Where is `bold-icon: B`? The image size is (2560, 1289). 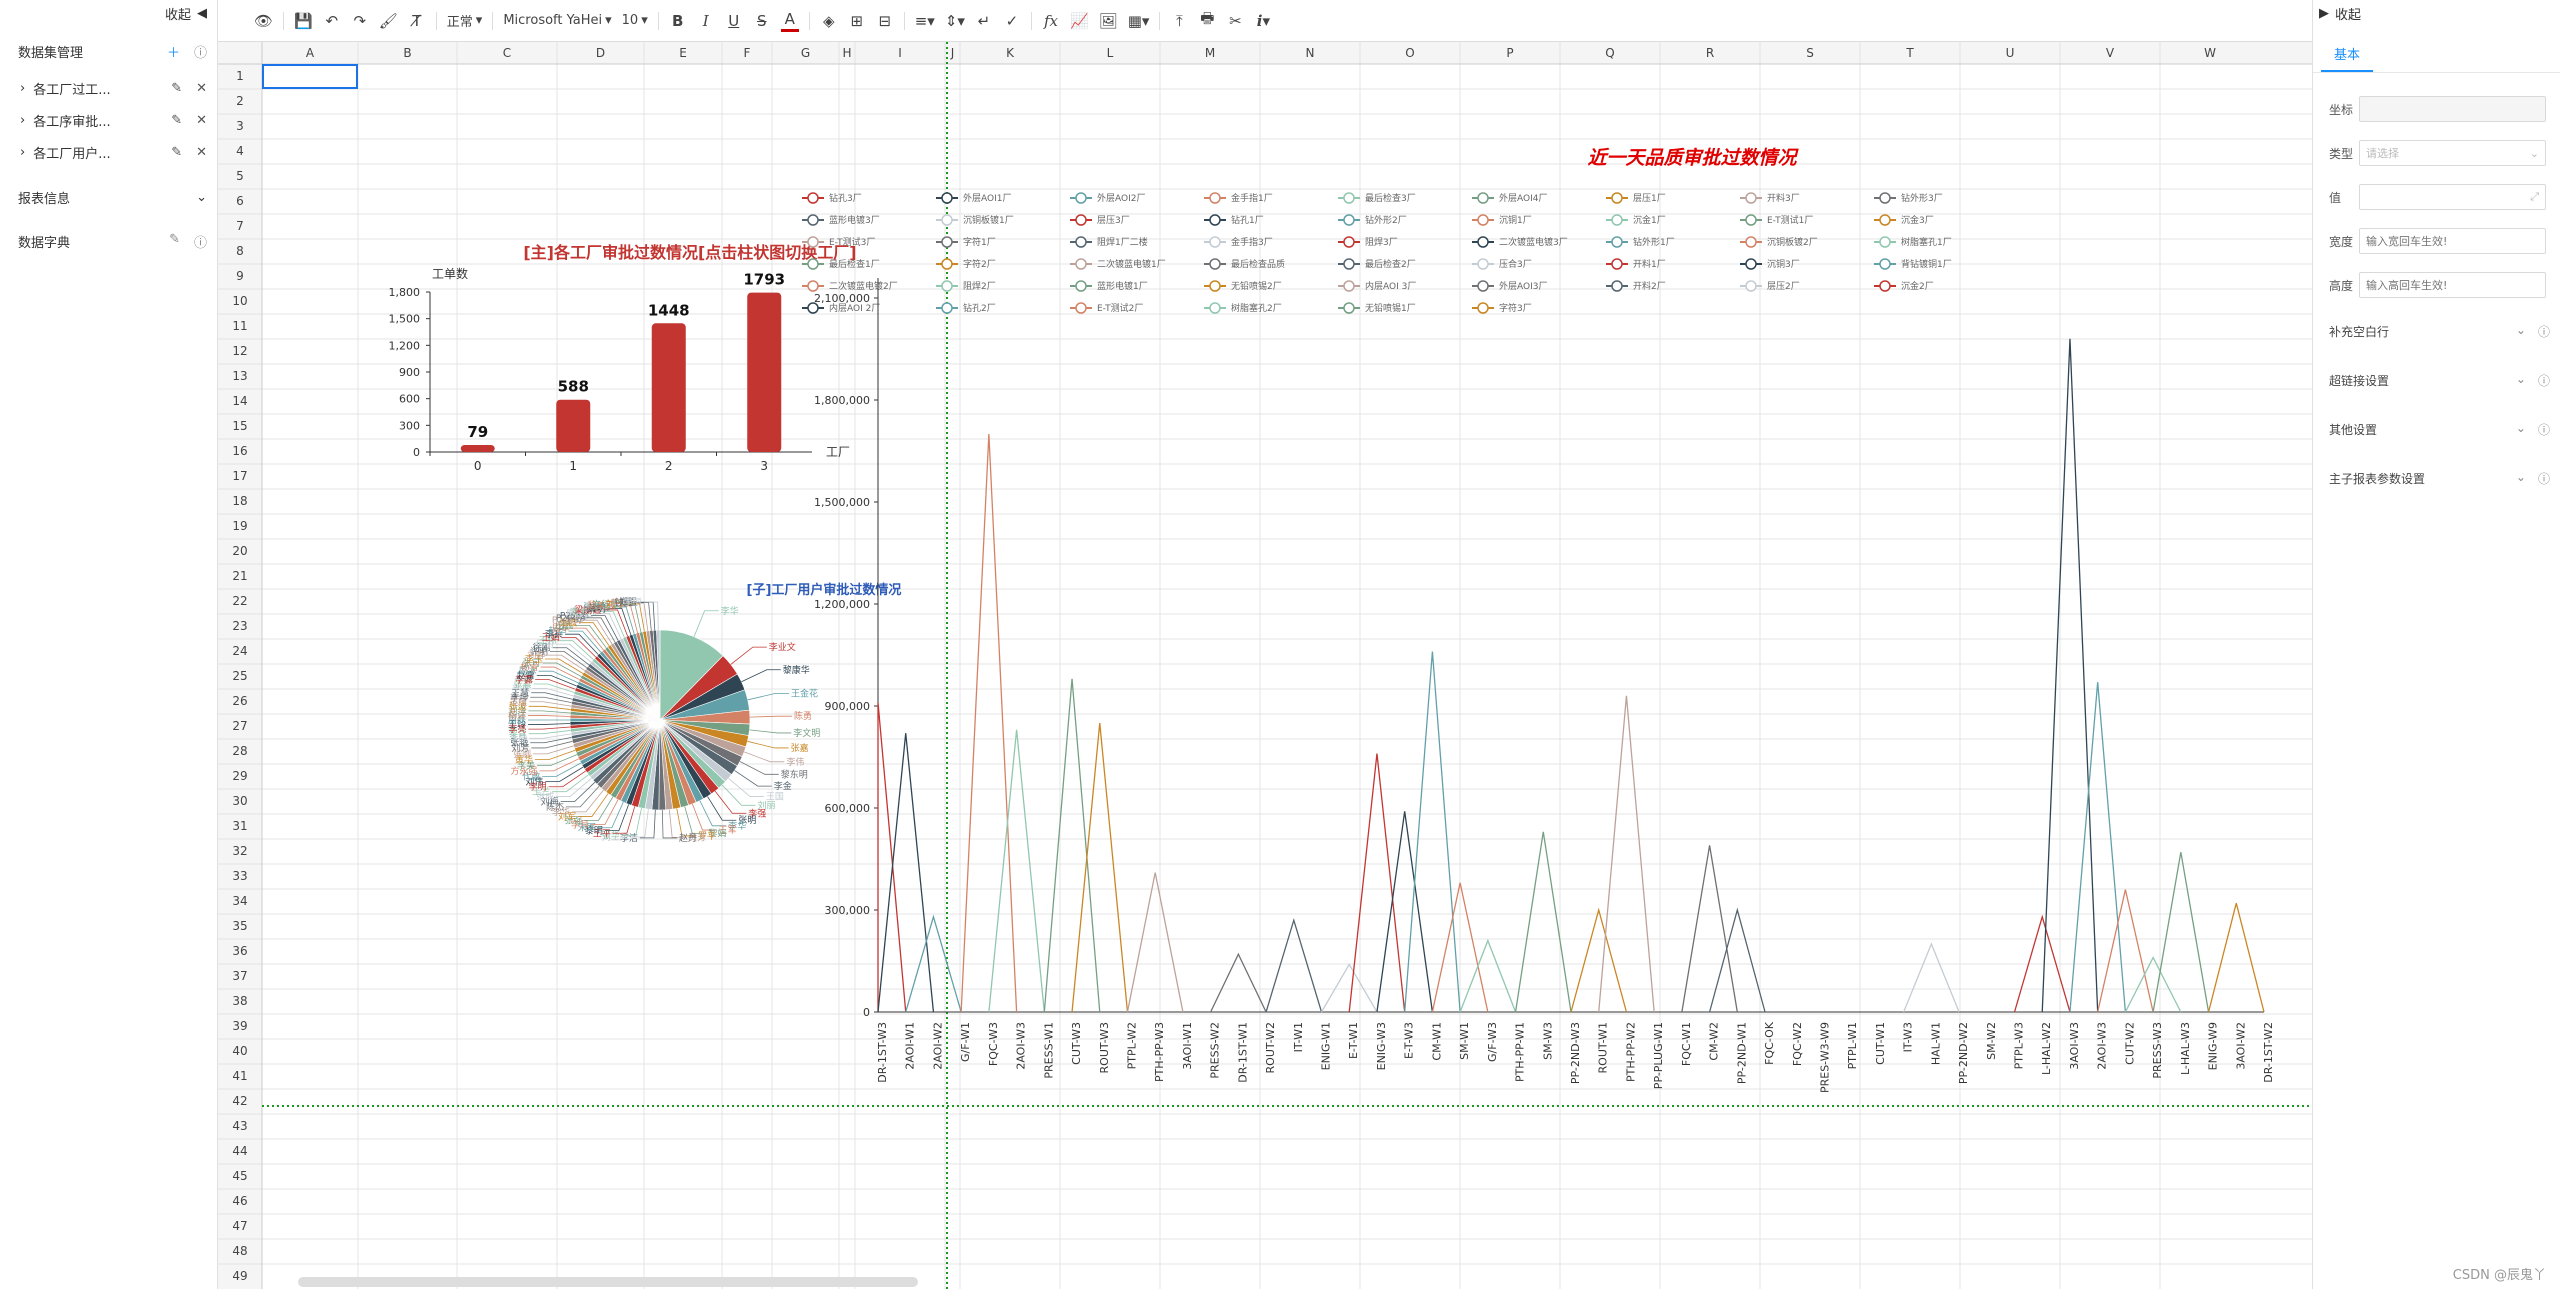
bold-icon: B is located at coordinates (678, 21).